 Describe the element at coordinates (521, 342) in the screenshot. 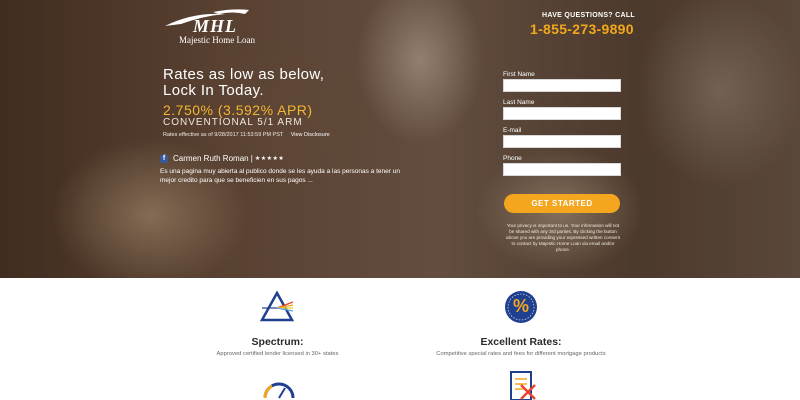

I see `rates-title: Excellent Rates:` at that location.